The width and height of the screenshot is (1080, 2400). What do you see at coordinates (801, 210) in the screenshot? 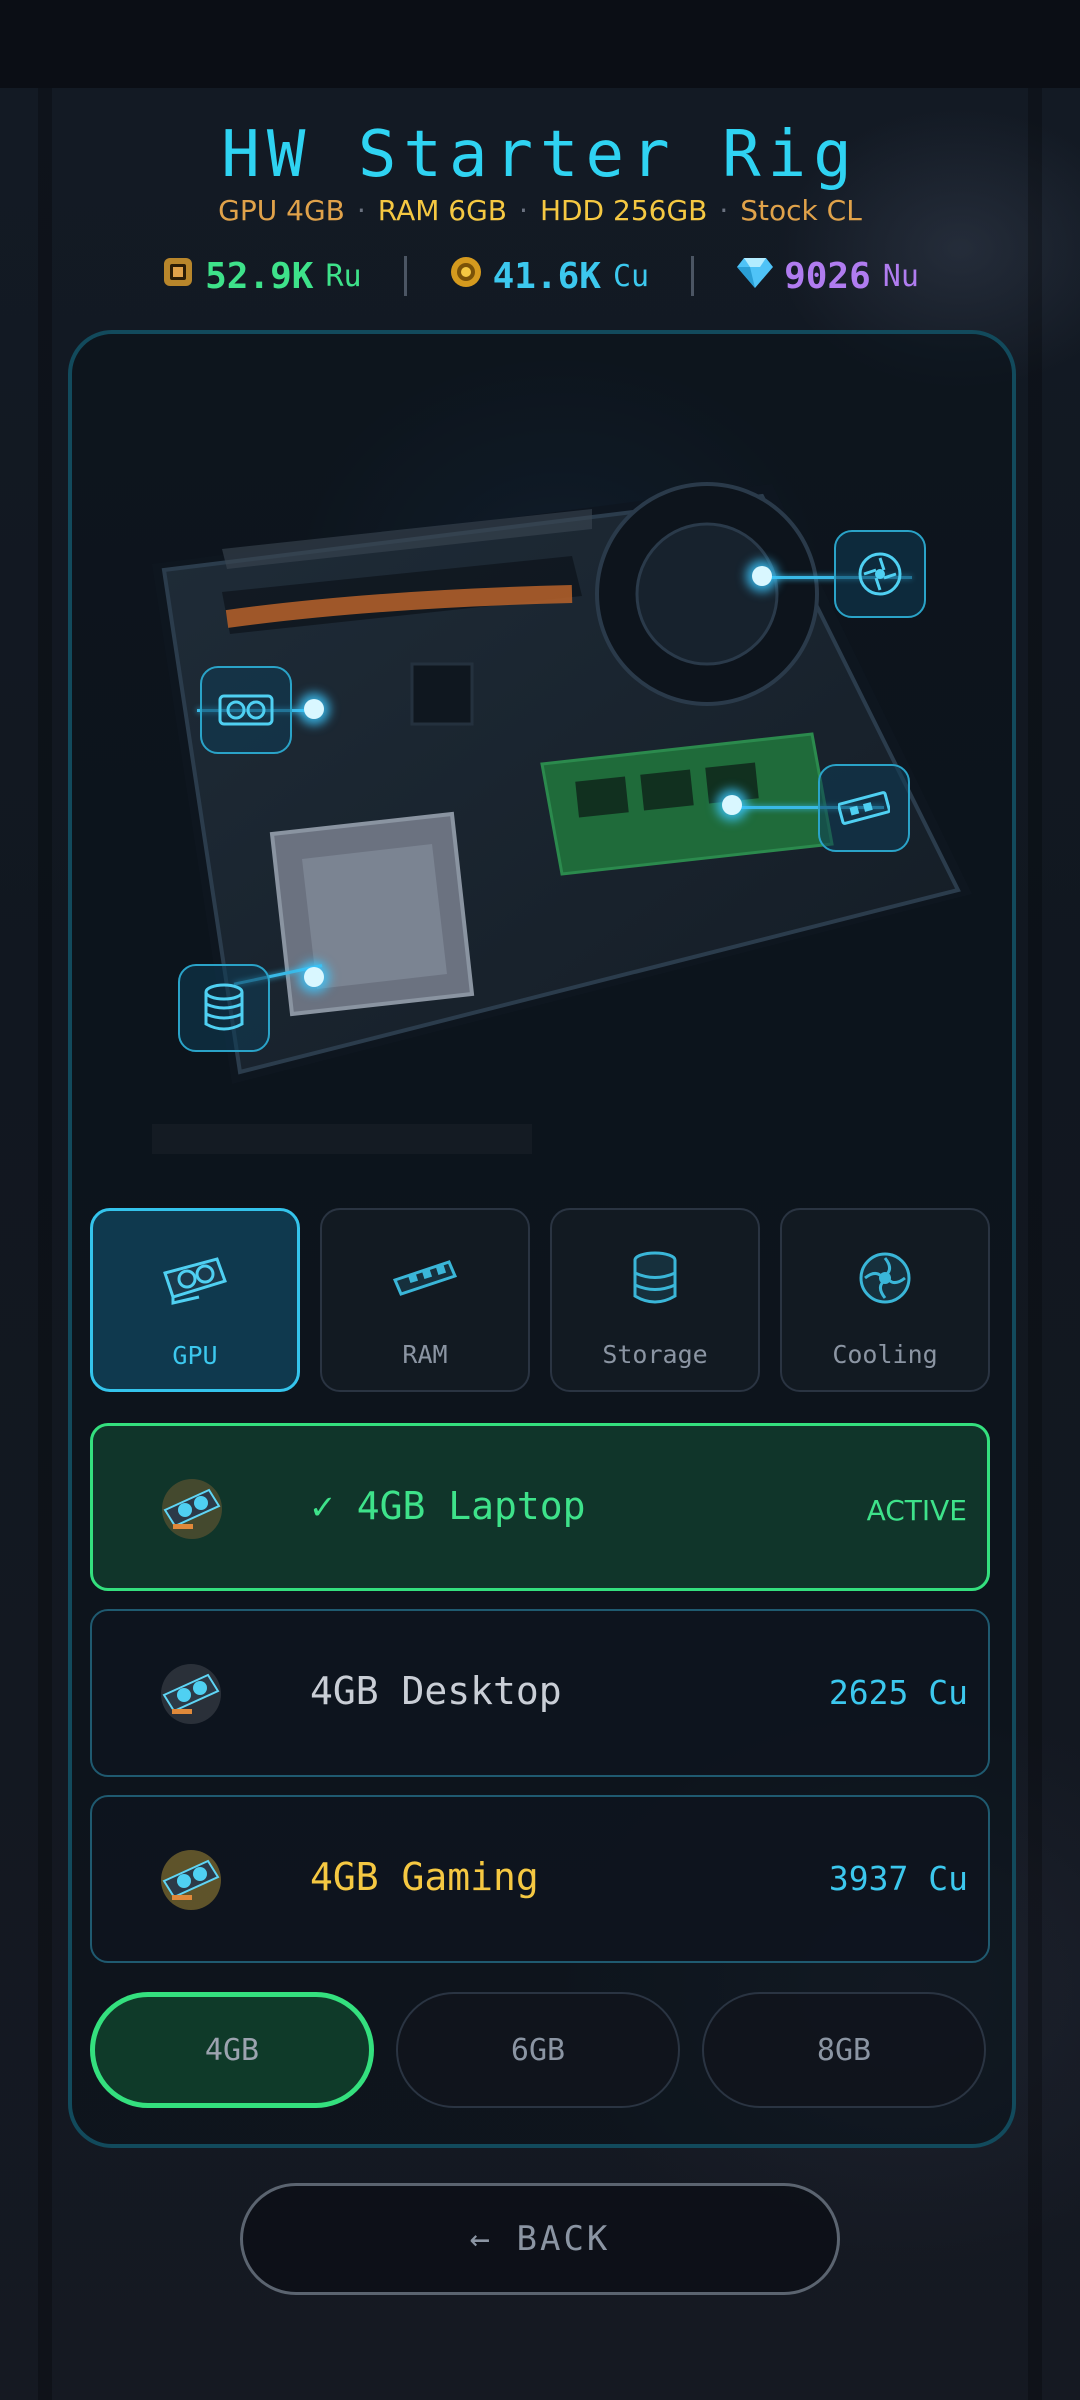
I see `spec-cooling: Stock CL` at bounding box center [801, 210].